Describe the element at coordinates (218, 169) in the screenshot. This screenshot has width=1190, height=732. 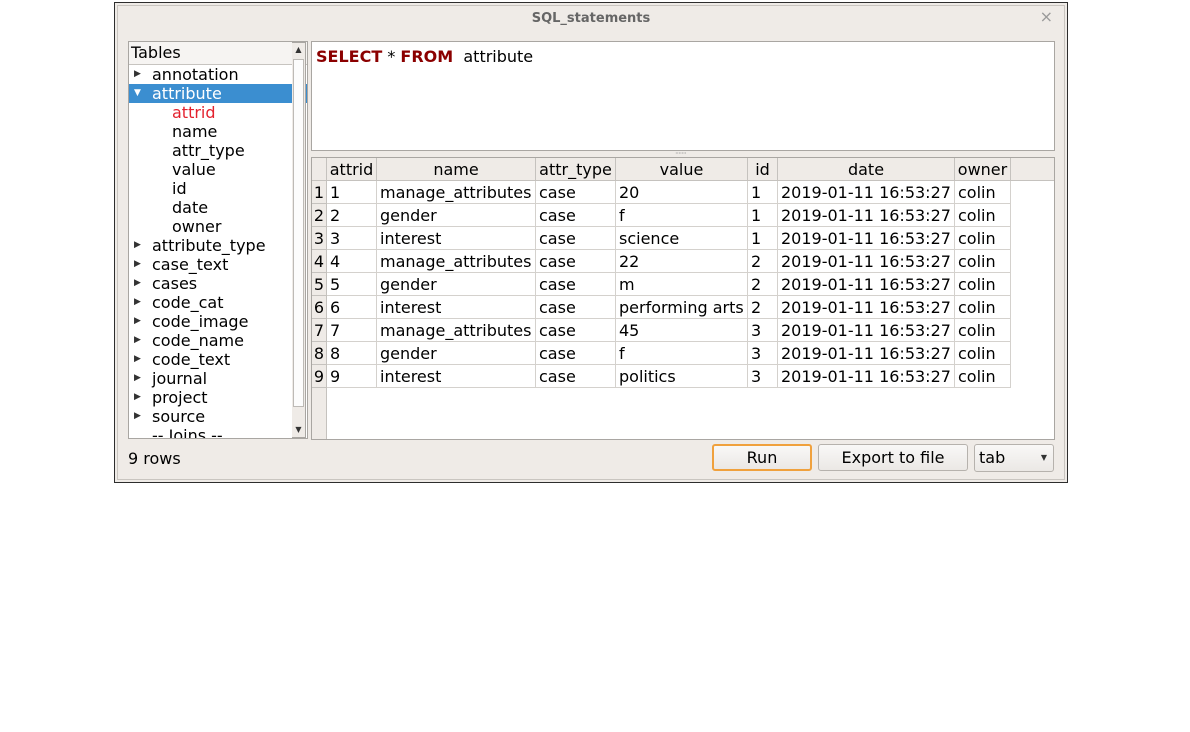
I see `tree-column-item: value` at that location.